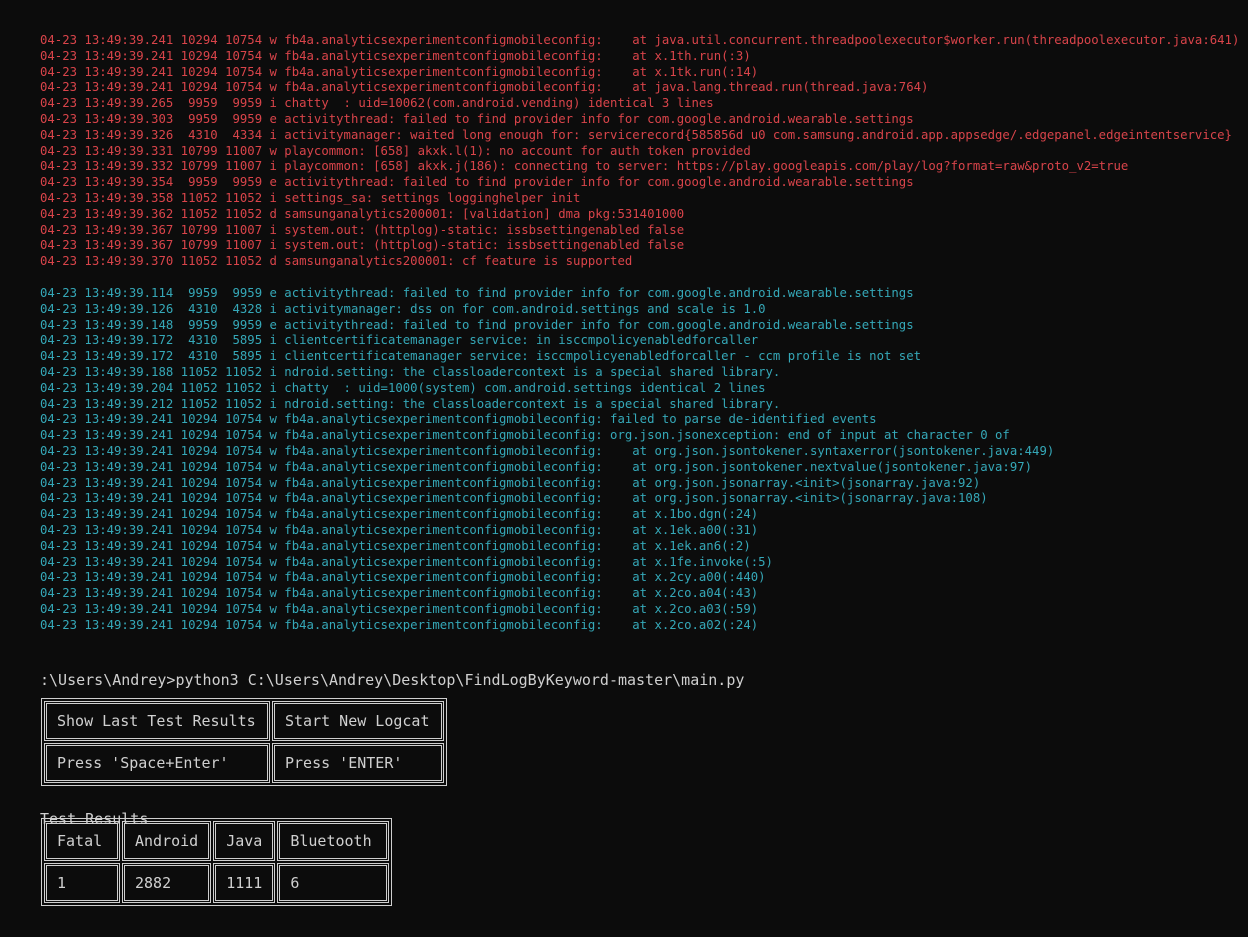  What do you see at coordinates (333, 883) in the screenshot?
I see `results-value-bluetooth: 6` at bounding box center [333, 883].